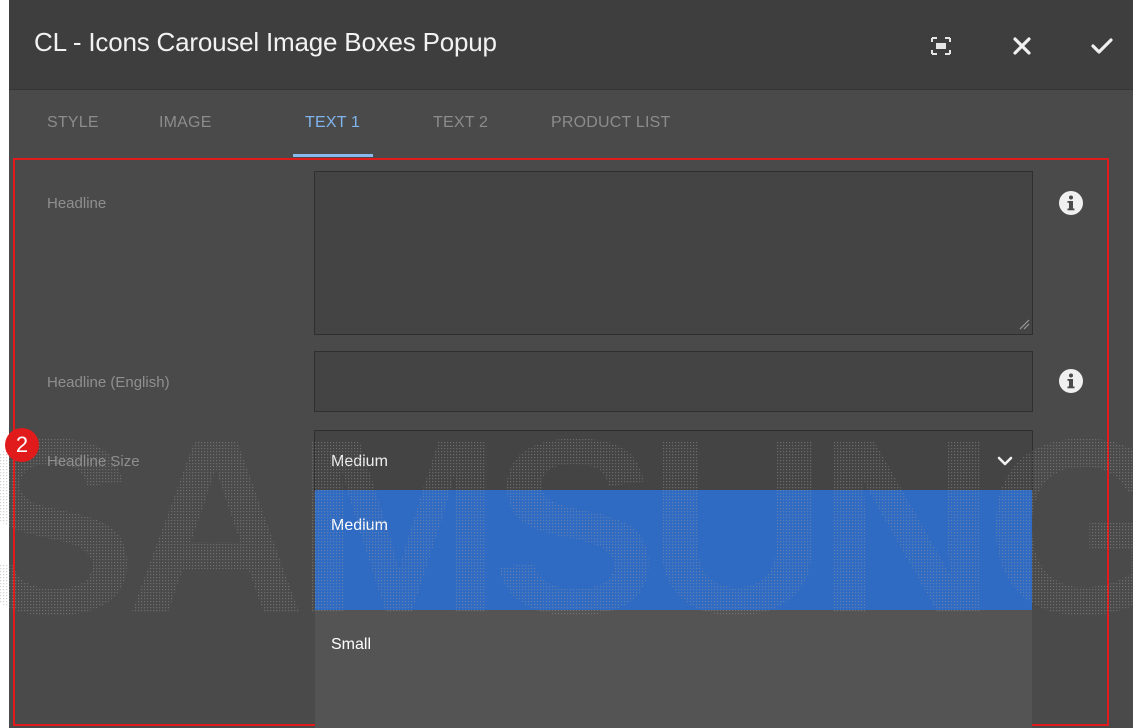  What do you see at coordinates (332, 123) in the screenshot?
I see `tab-text-1: TEXT 1` at bounding box center [332, 123].